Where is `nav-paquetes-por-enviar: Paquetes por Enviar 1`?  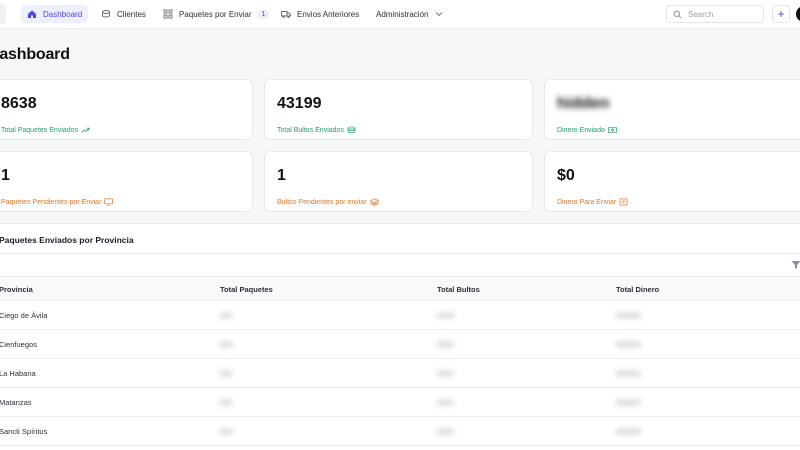 nav-paquetes-por-enviar: Paquetes por Enviar 1 is located at coordinates (216, 14).